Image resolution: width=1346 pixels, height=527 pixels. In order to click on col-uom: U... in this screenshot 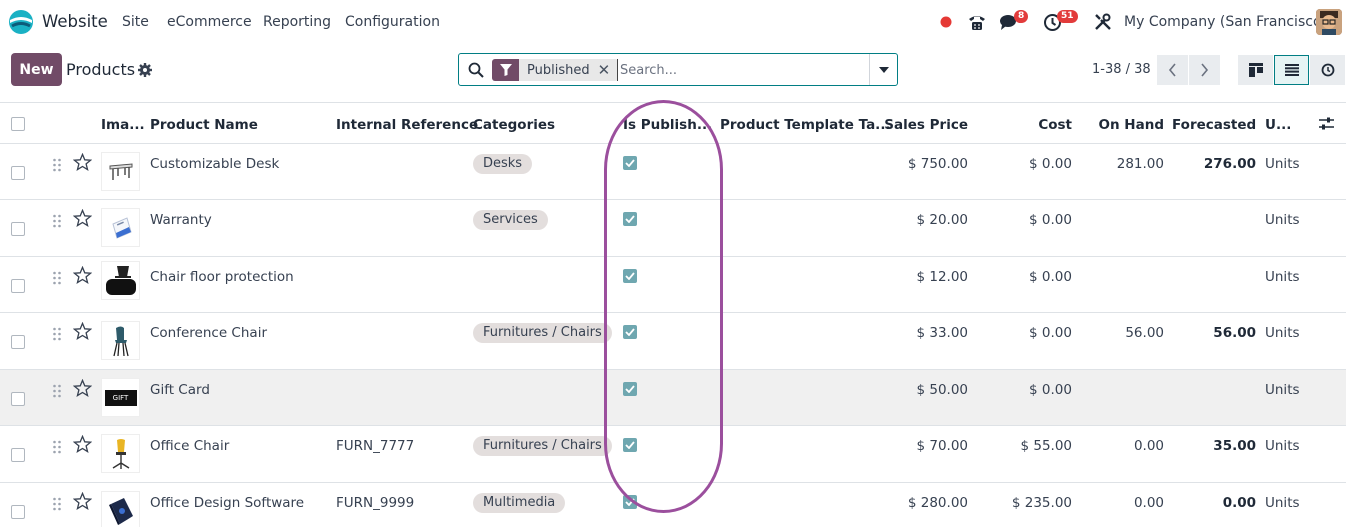, I will do `click(1278, 125)`.